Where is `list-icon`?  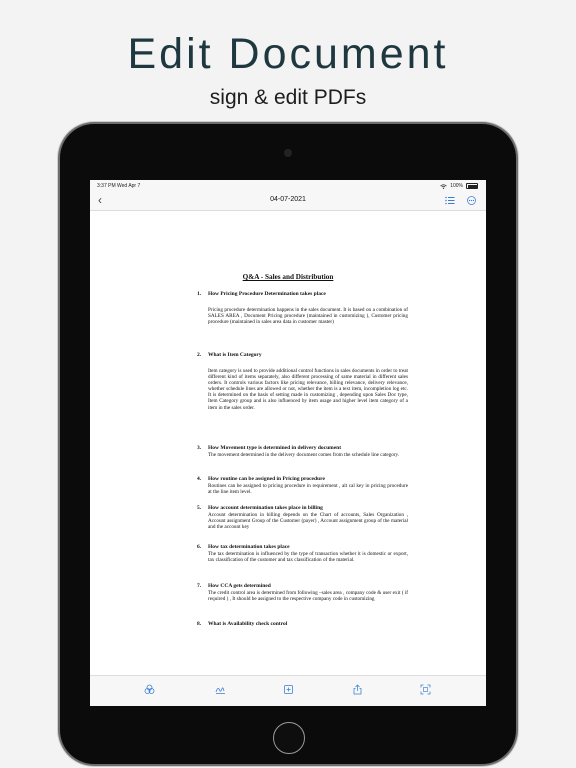
list-icon is located at coordinates (450, 200).